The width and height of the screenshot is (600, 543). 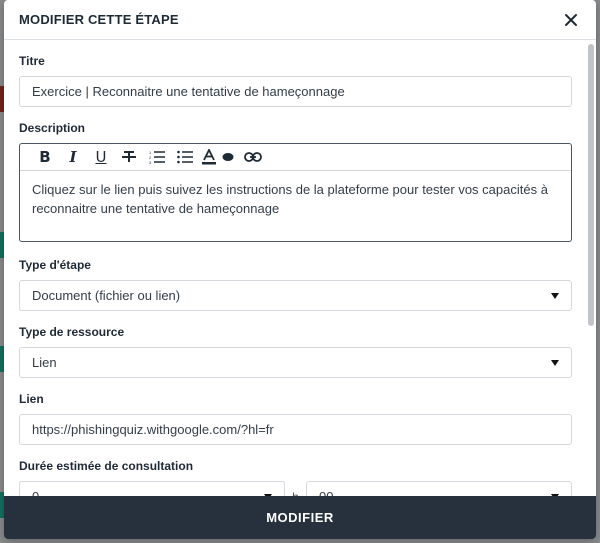 What do you see at coordinates (300, 20) in the screenshot?
I see `modal-header: MODIFIER CETTE ÉTAPE` at bounding box center [300, 20].